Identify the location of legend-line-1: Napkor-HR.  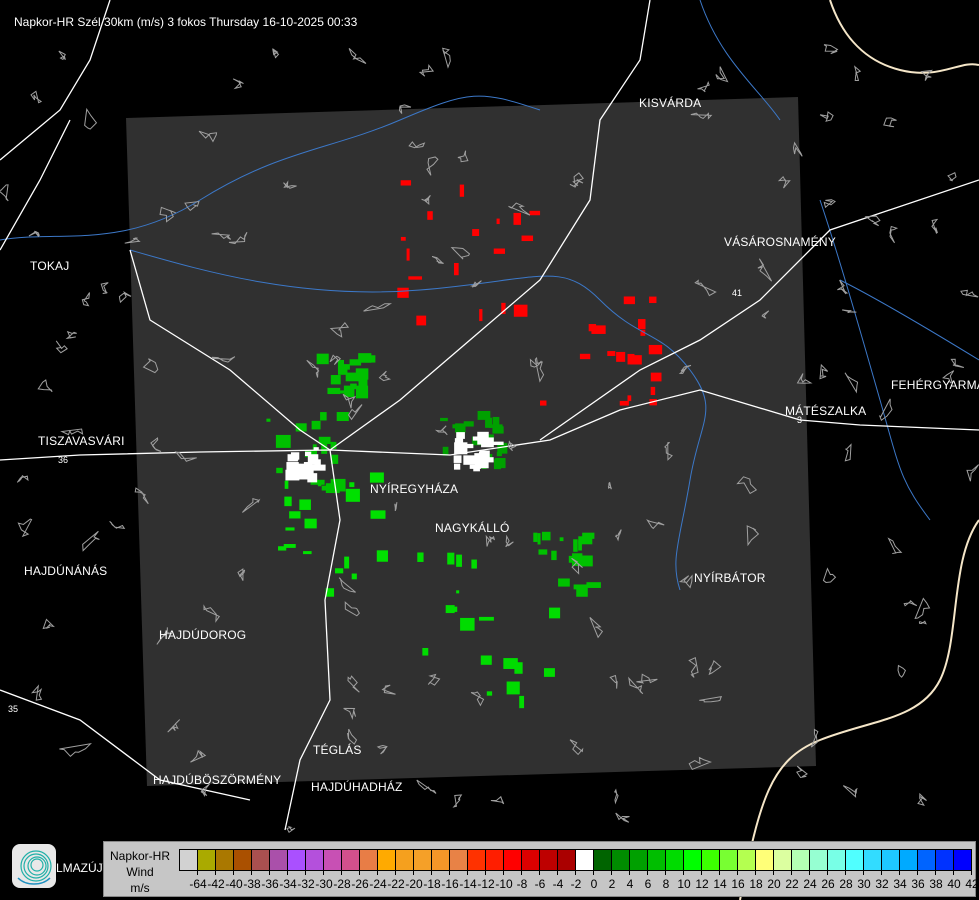
(139, 856).